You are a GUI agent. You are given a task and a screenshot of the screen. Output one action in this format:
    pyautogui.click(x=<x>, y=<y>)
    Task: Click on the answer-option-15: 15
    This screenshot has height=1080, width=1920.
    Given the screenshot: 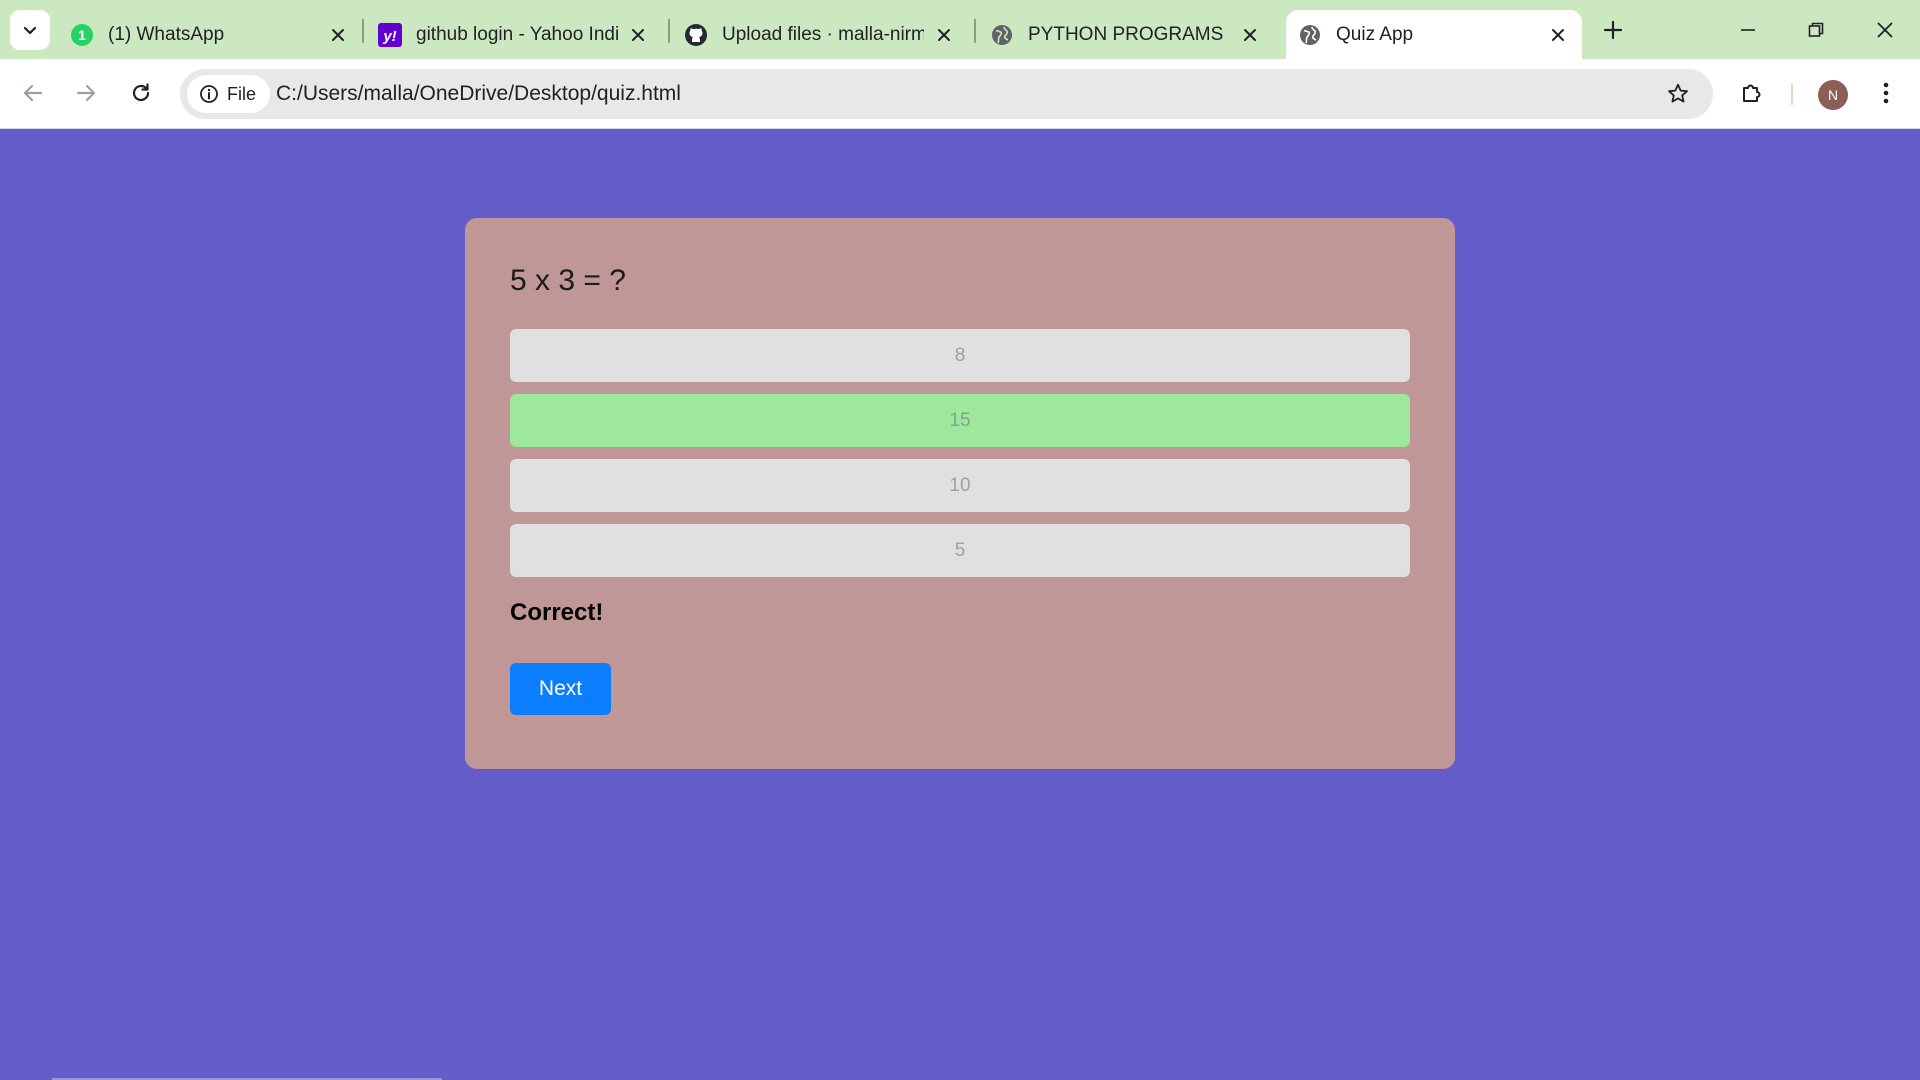 What is the action you would take?
    pyautogui.click(x=960, y=420)
    